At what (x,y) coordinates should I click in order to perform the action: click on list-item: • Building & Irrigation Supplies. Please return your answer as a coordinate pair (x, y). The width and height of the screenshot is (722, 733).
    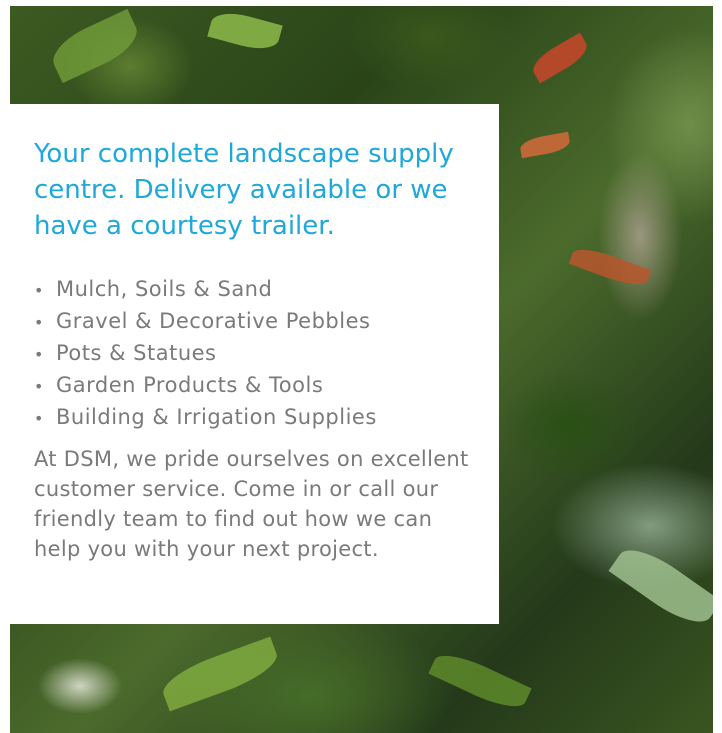
    Looking at the image, I should click on (257, 418).